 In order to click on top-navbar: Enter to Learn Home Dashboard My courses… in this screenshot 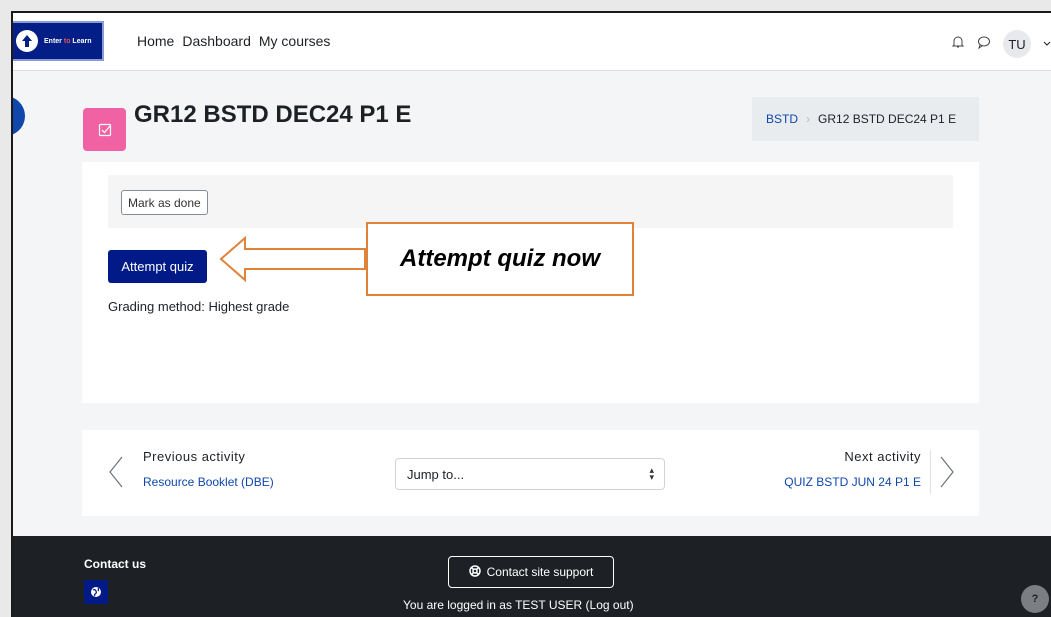, I will do `click(532, 42)`.